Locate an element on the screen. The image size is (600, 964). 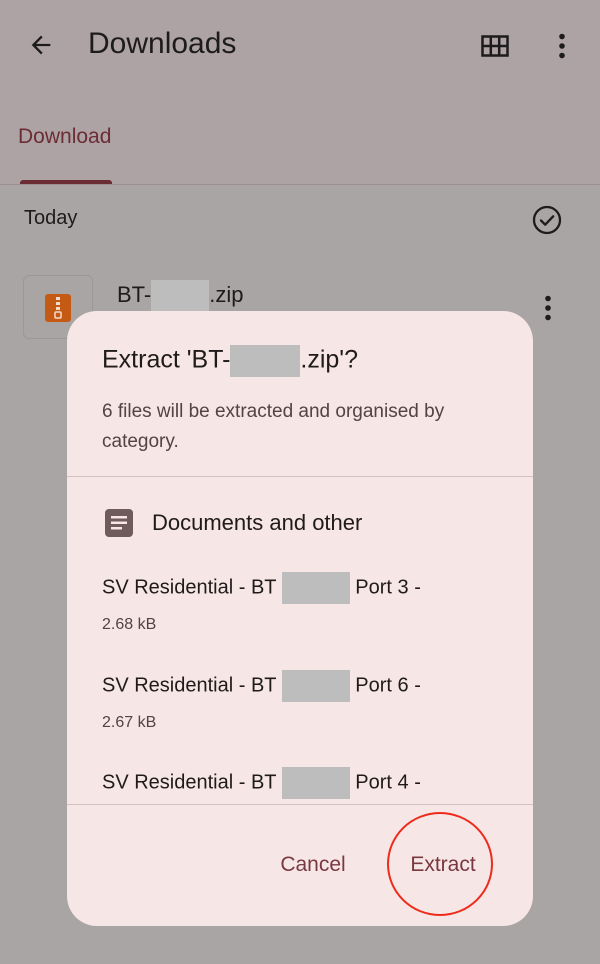
dialog-title: Extract 'BT- .zip'? is located at coordinates (230, 361).